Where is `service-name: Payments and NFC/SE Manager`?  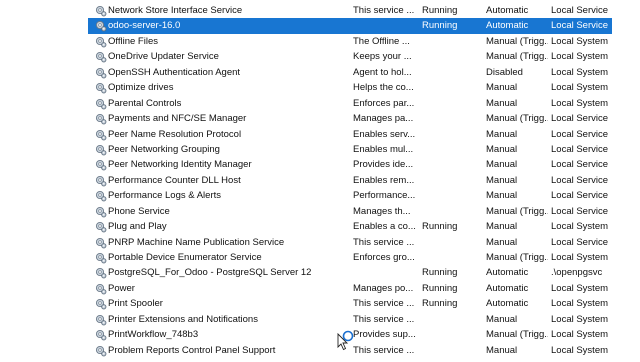
service-name: Payments and NFC/SE Manager is located at coordinates (177, 119).